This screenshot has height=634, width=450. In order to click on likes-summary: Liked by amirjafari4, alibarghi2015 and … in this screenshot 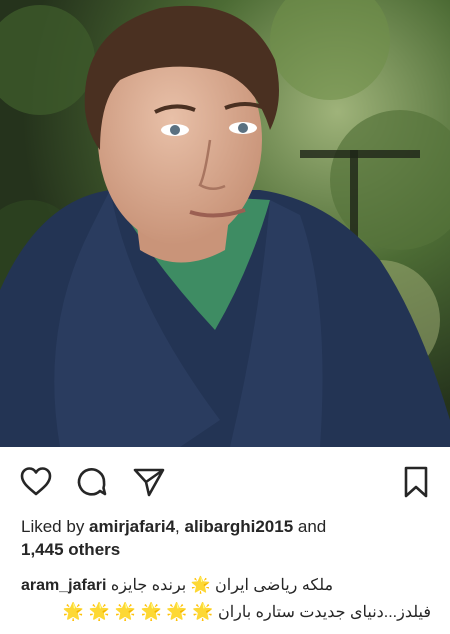, I will do `click(226, 538)`.